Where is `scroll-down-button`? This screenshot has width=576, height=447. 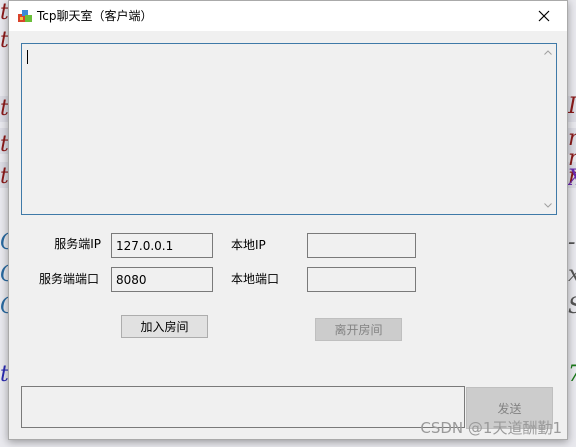 scroll-down-button is located at coordinates (547, 205).